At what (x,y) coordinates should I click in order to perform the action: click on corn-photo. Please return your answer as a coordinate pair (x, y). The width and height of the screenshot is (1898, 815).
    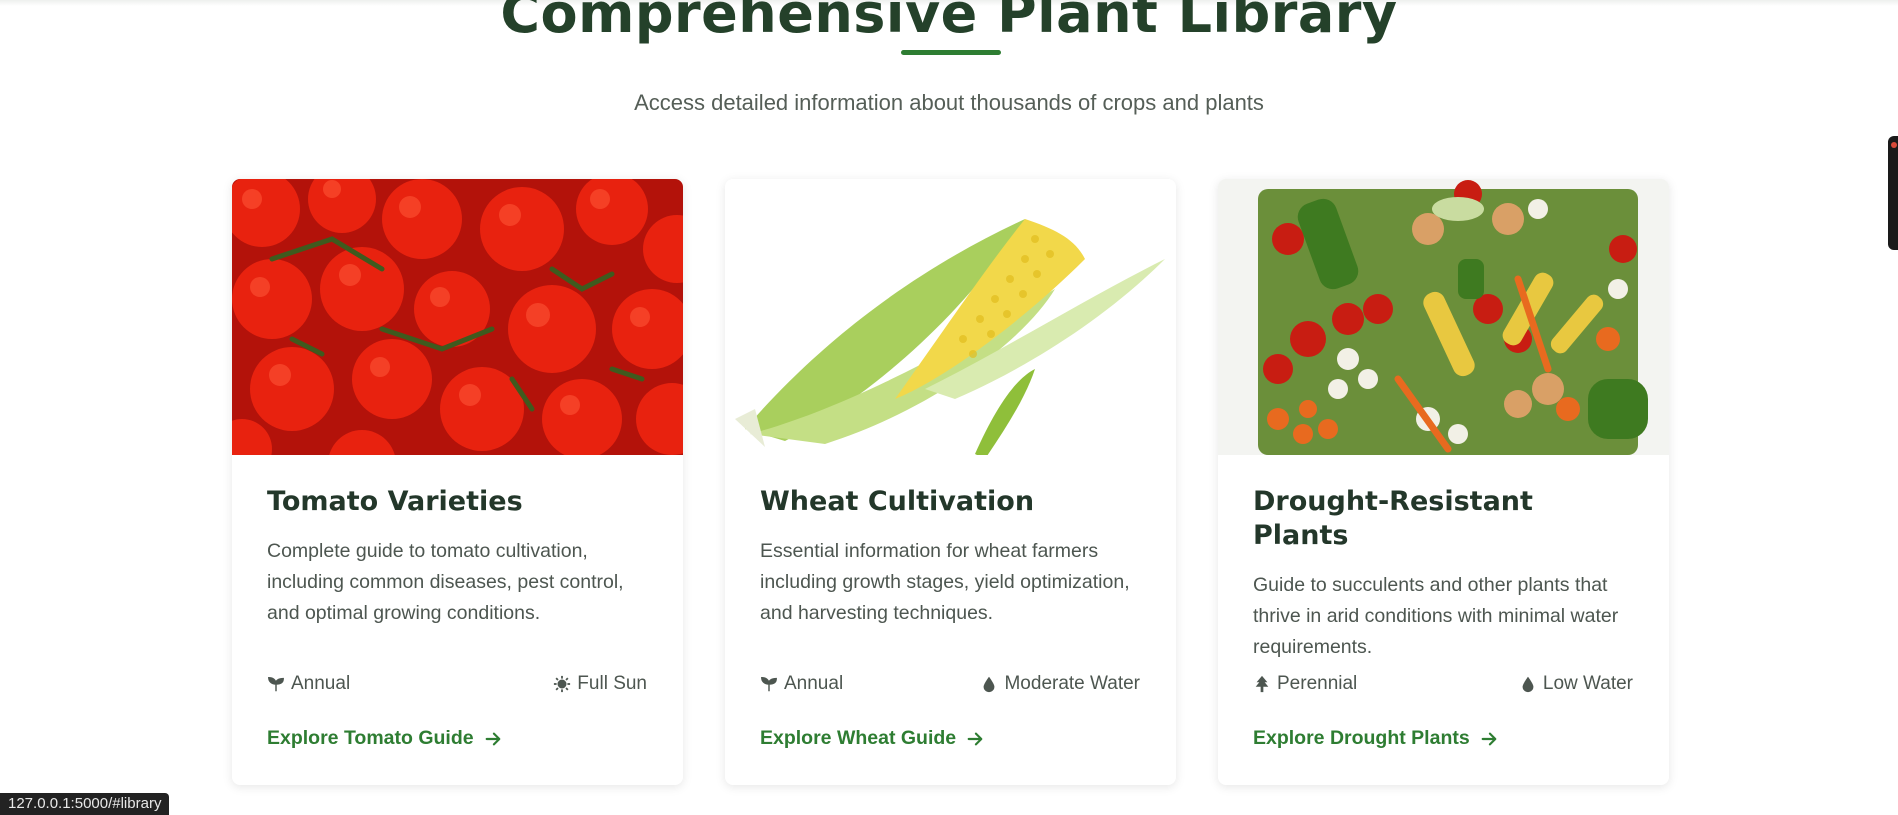
    Looking at the image, I should click on (950, 317).